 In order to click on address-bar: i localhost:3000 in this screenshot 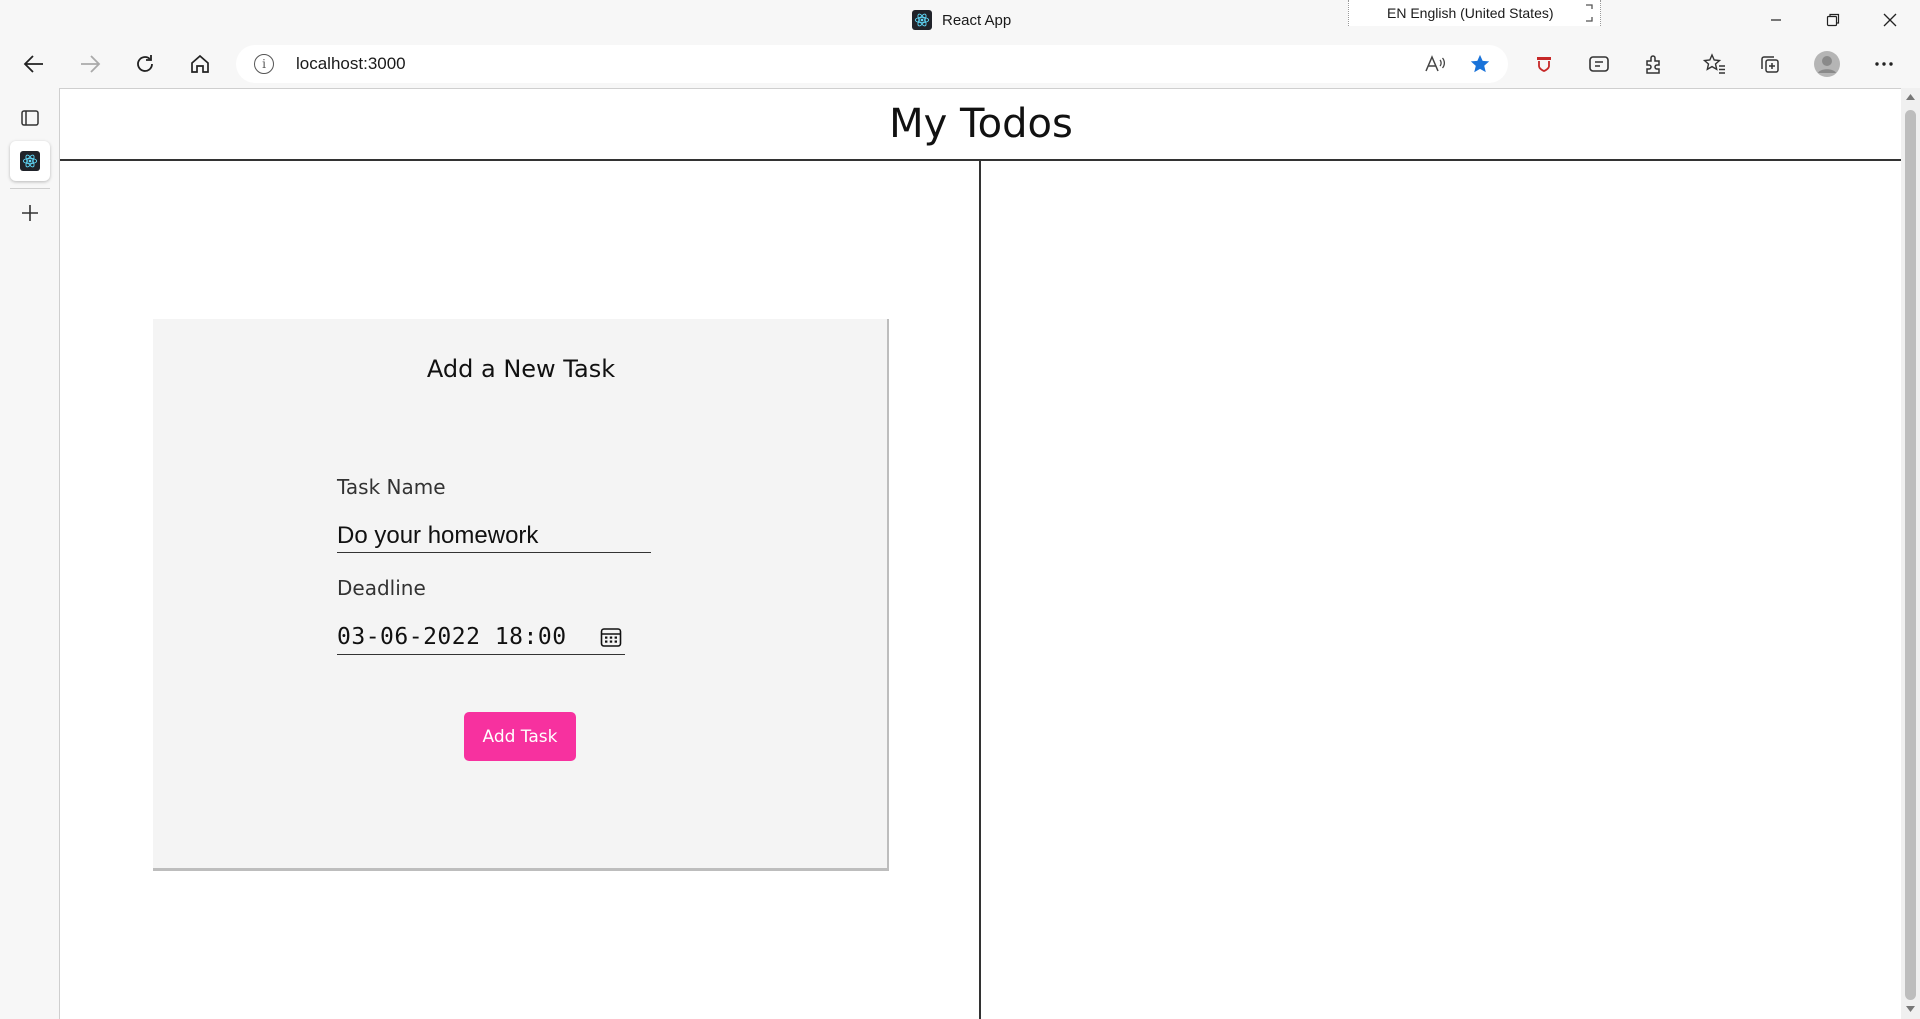, I will do `click(872, 64)`.